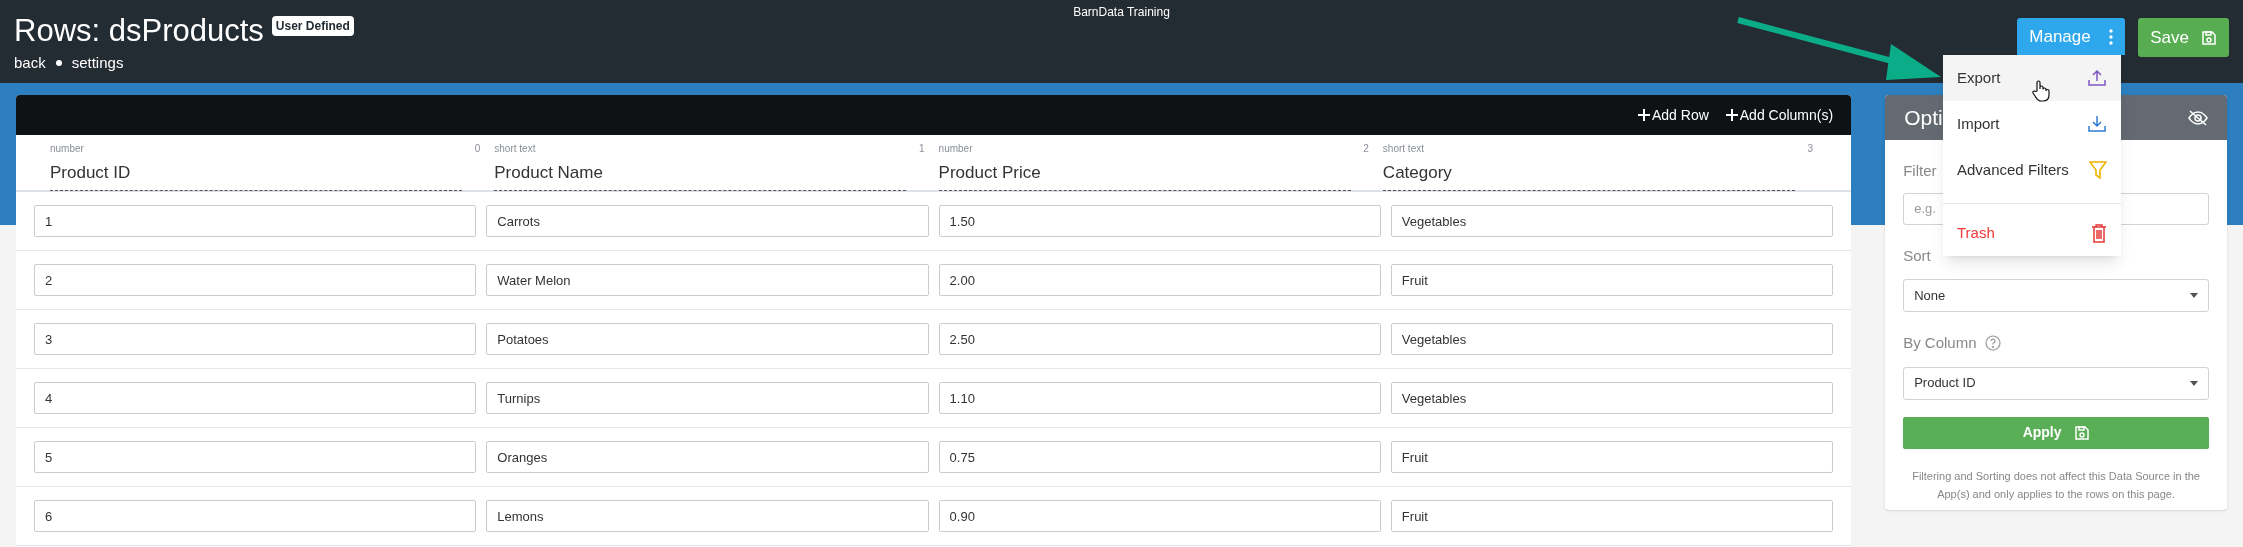 The image size is (2243, 547). I want to click on menu-item: Advanced Filters, so click(2032, 170).